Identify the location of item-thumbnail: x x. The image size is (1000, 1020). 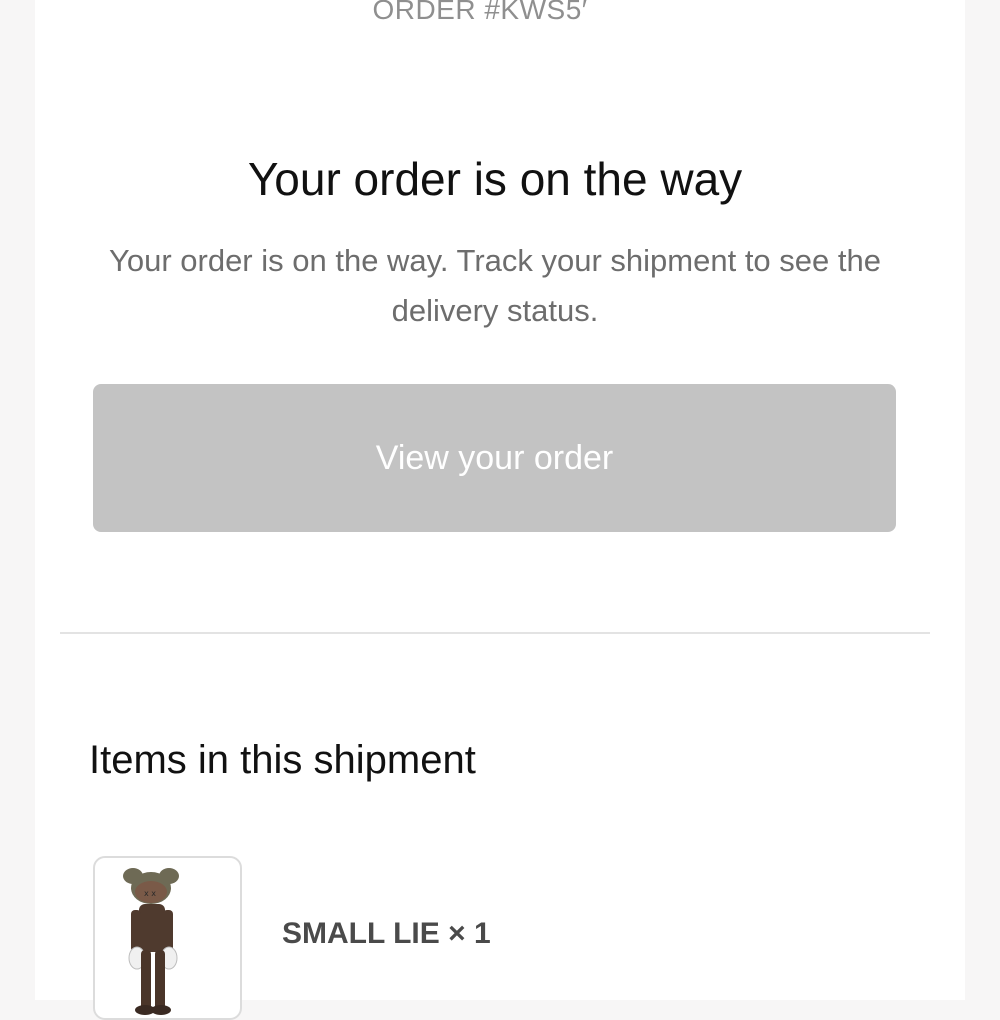
(167, 938).